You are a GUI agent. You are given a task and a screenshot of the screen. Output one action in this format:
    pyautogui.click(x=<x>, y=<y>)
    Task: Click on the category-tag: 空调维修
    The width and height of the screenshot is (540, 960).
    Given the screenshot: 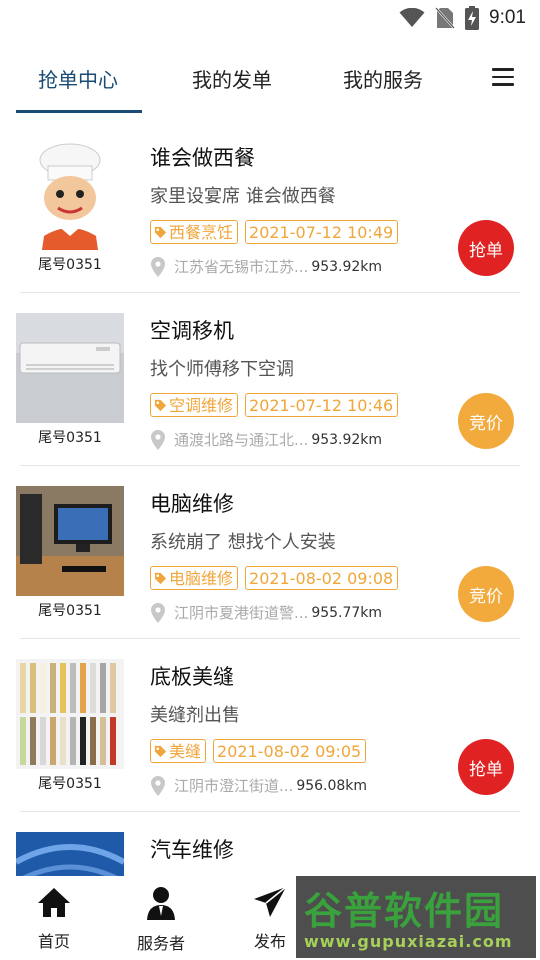 What is the action you would take?
    pyautogui.click(x=194, y=405)
    